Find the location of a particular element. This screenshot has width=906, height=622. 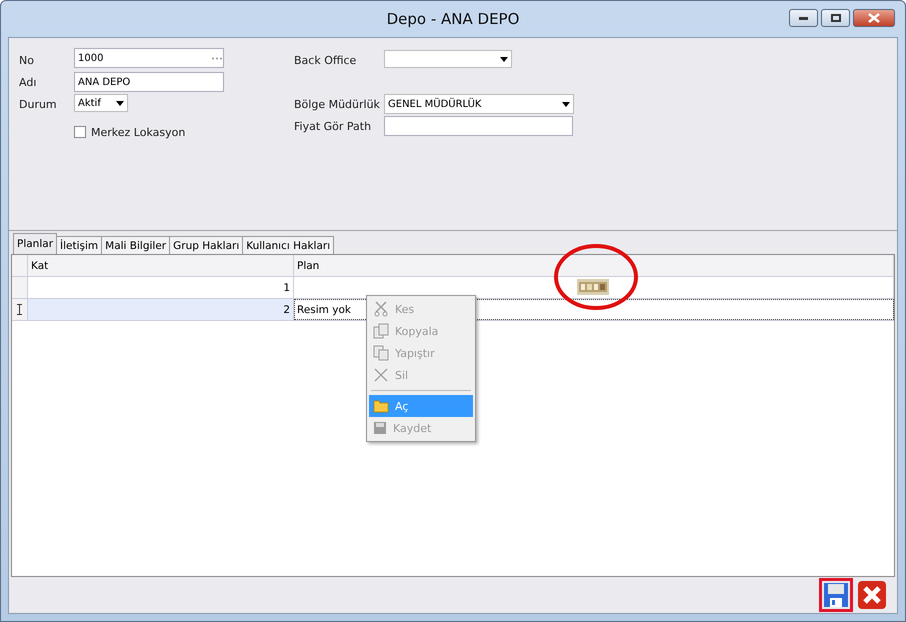

maximize-button is located at coordinates (835, 18).